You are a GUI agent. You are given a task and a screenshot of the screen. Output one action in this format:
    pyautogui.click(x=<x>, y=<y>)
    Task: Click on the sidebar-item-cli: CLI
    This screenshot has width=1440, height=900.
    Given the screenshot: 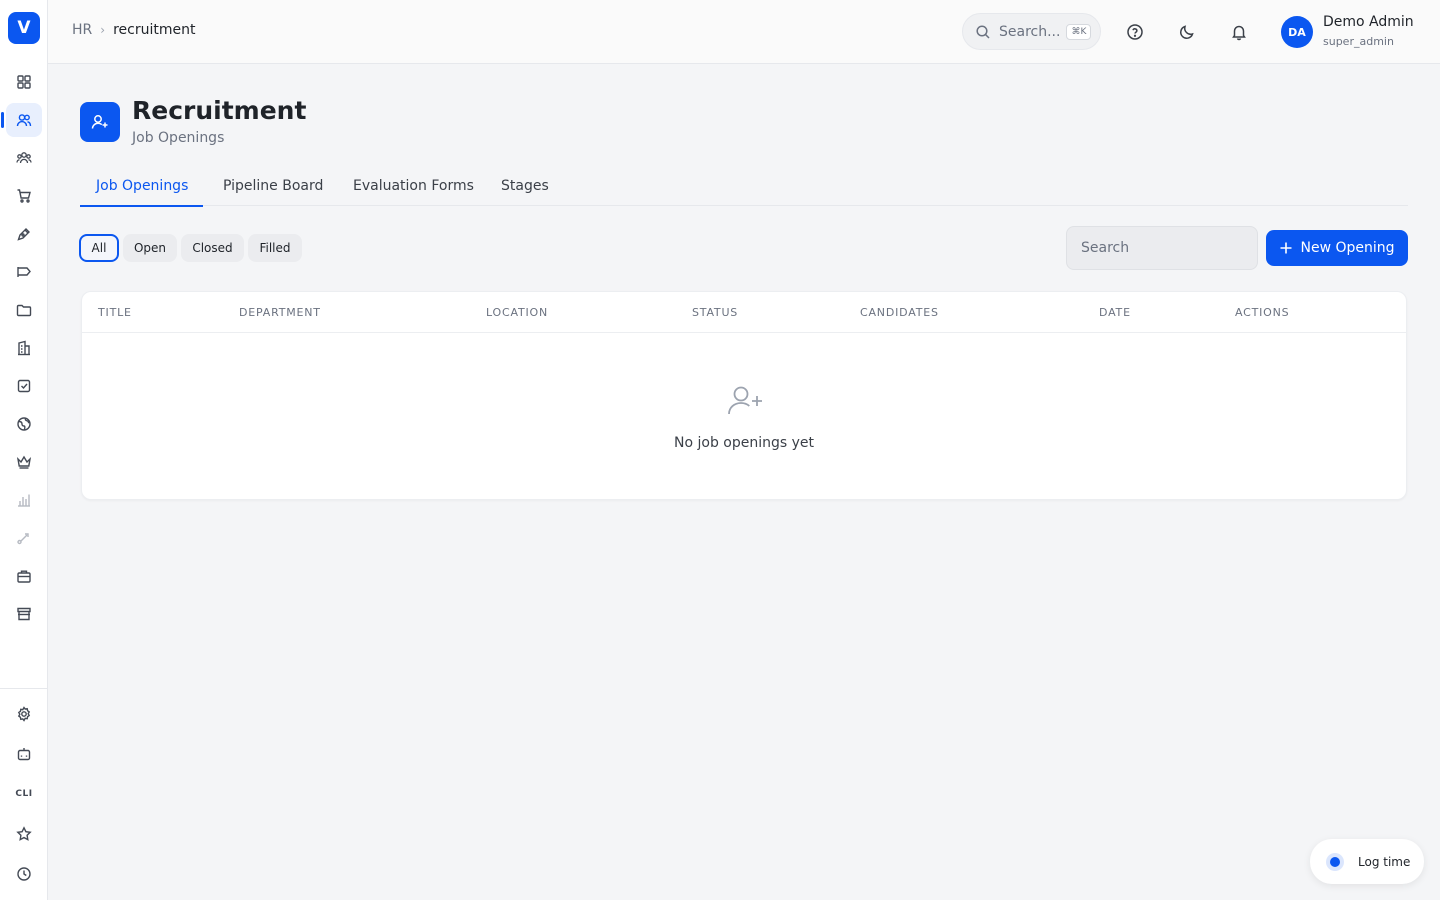 What is the action you would take?
    pyautogui.click(x=24, y=794)
    